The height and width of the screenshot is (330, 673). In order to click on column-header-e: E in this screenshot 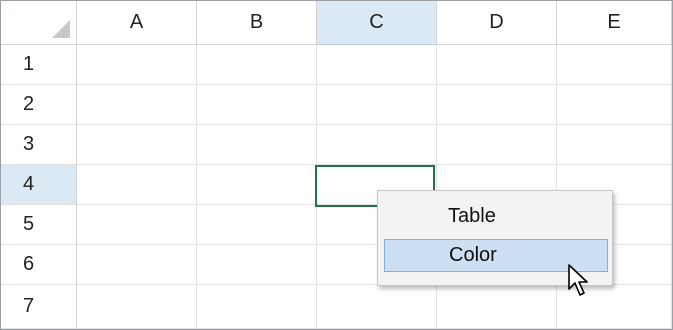, I will do `click(614, 23)`.